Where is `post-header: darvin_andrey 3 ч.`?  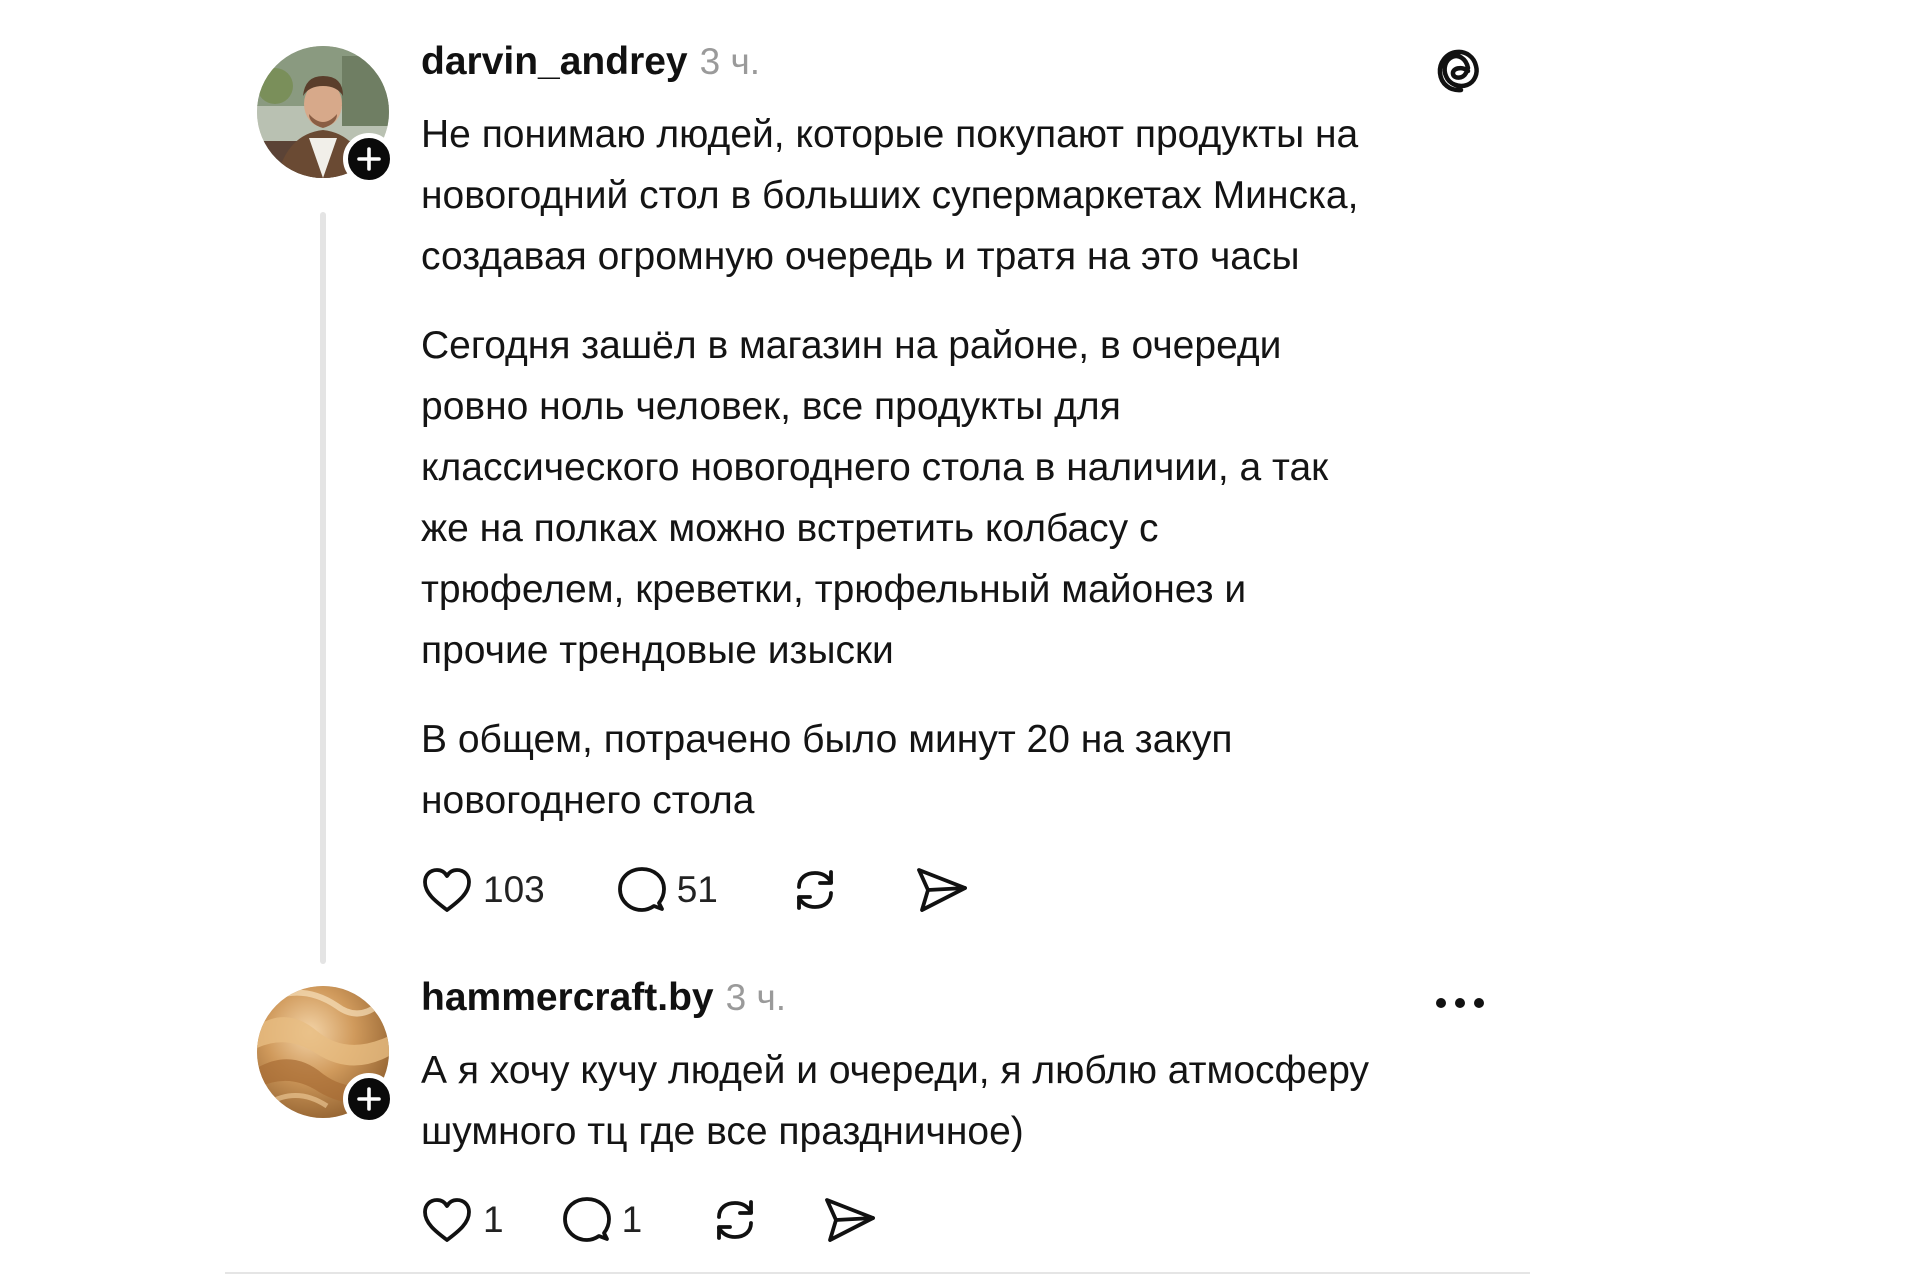 post-header: darvin_andrey 3 ч. is located at coordinates (590, 62).